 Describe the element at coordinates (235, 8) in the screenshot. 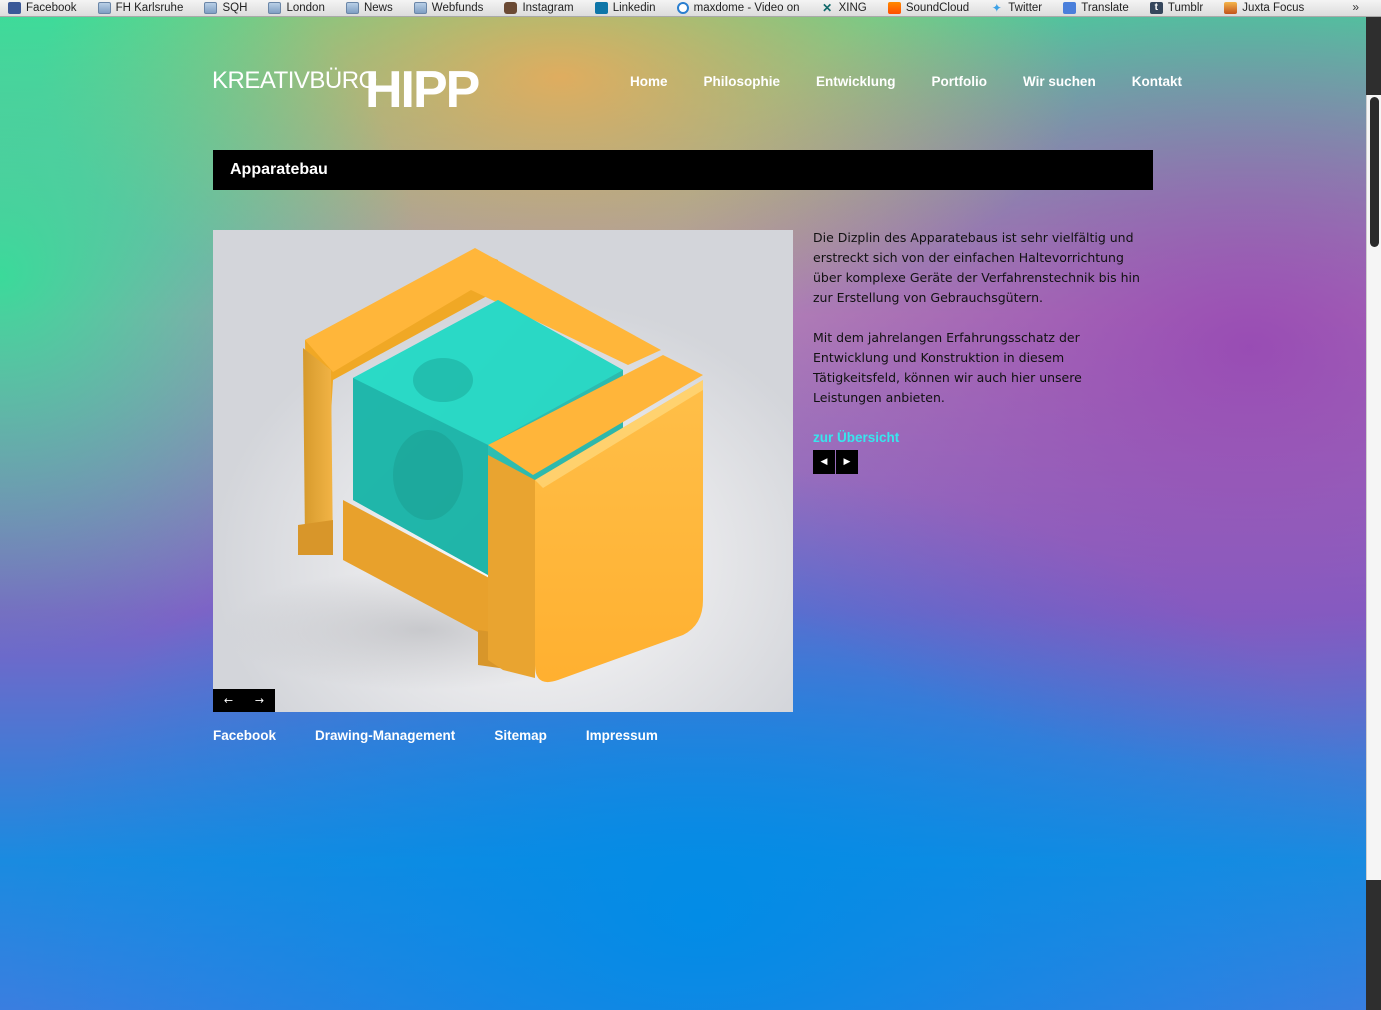

I see `bookmark-label: SQH` at that location.